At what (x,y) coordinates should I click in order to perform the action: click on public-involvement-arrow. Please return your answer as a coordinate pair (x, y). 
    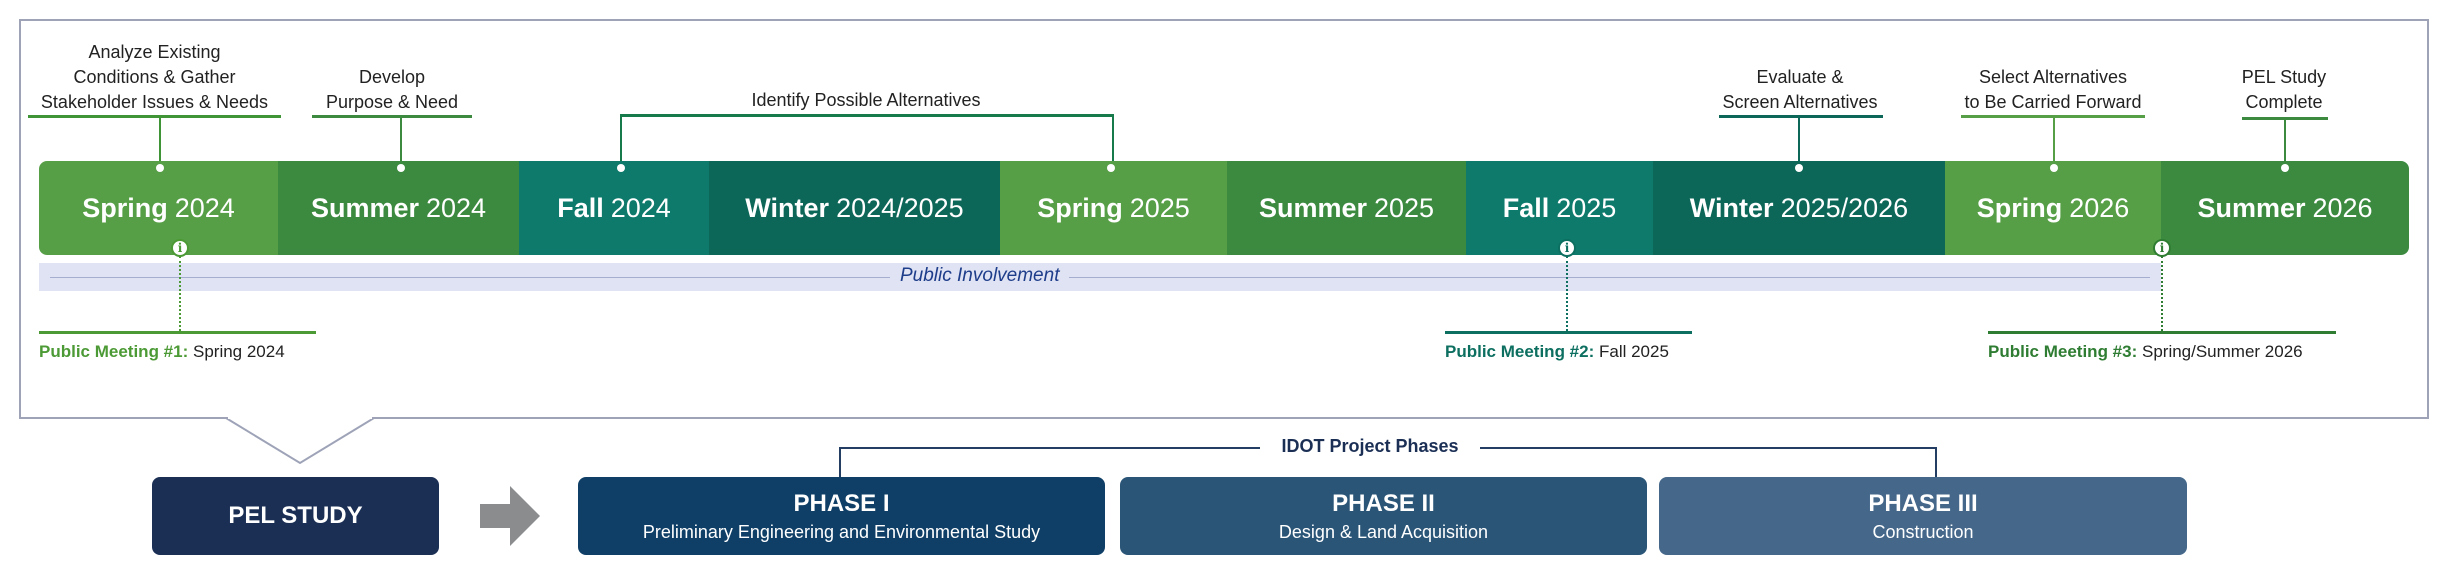
    Looking at the image, I should click on (1100, 277).